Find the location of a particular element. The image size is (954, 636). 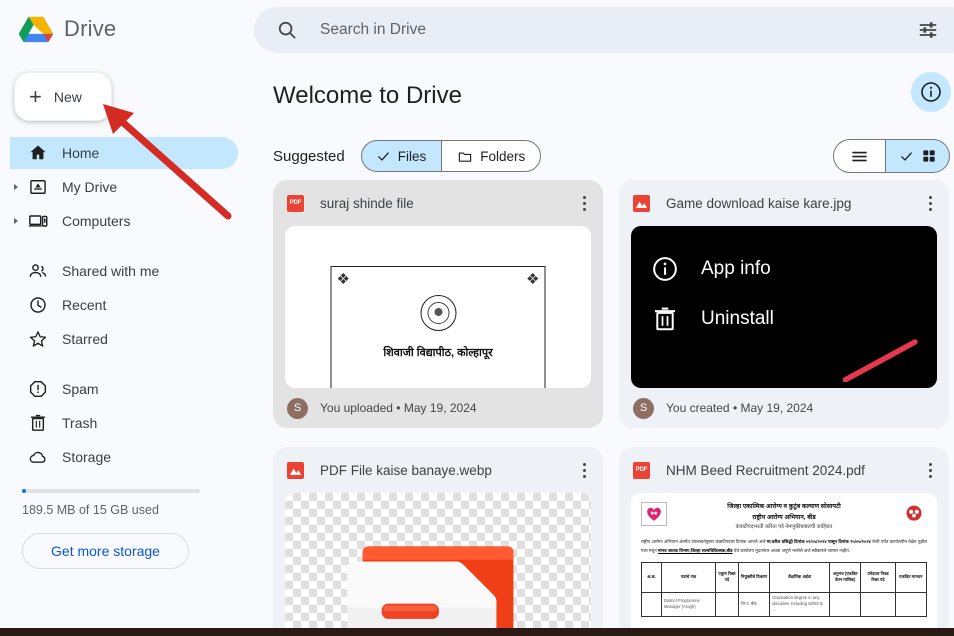

red-arrow-in-thumbnail is located at coordinates (880, 360).